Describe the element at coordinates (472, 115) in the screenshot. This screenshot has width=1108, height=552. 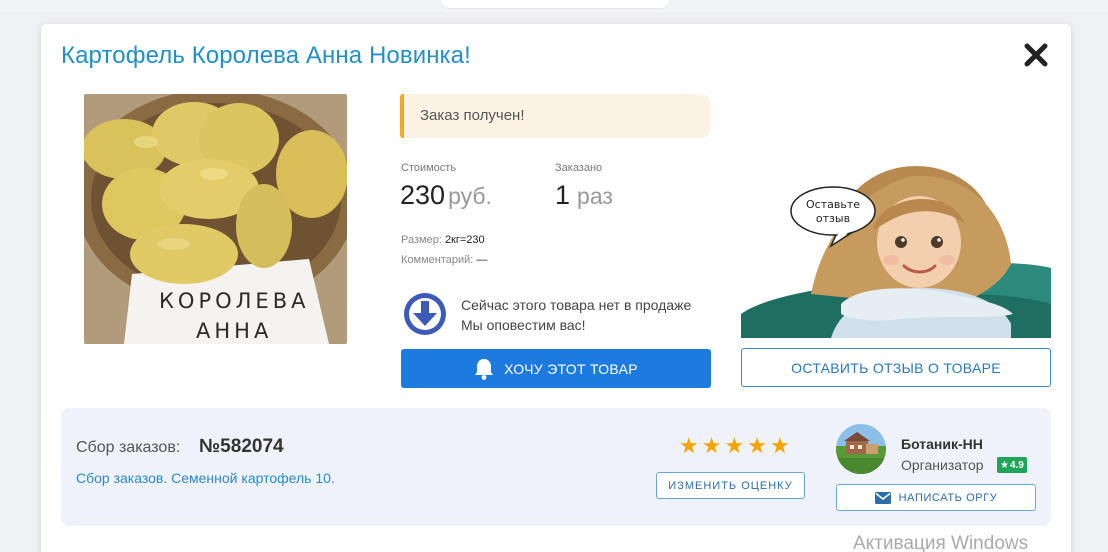
I see `order-status-text: Заказ получен!` at that location.